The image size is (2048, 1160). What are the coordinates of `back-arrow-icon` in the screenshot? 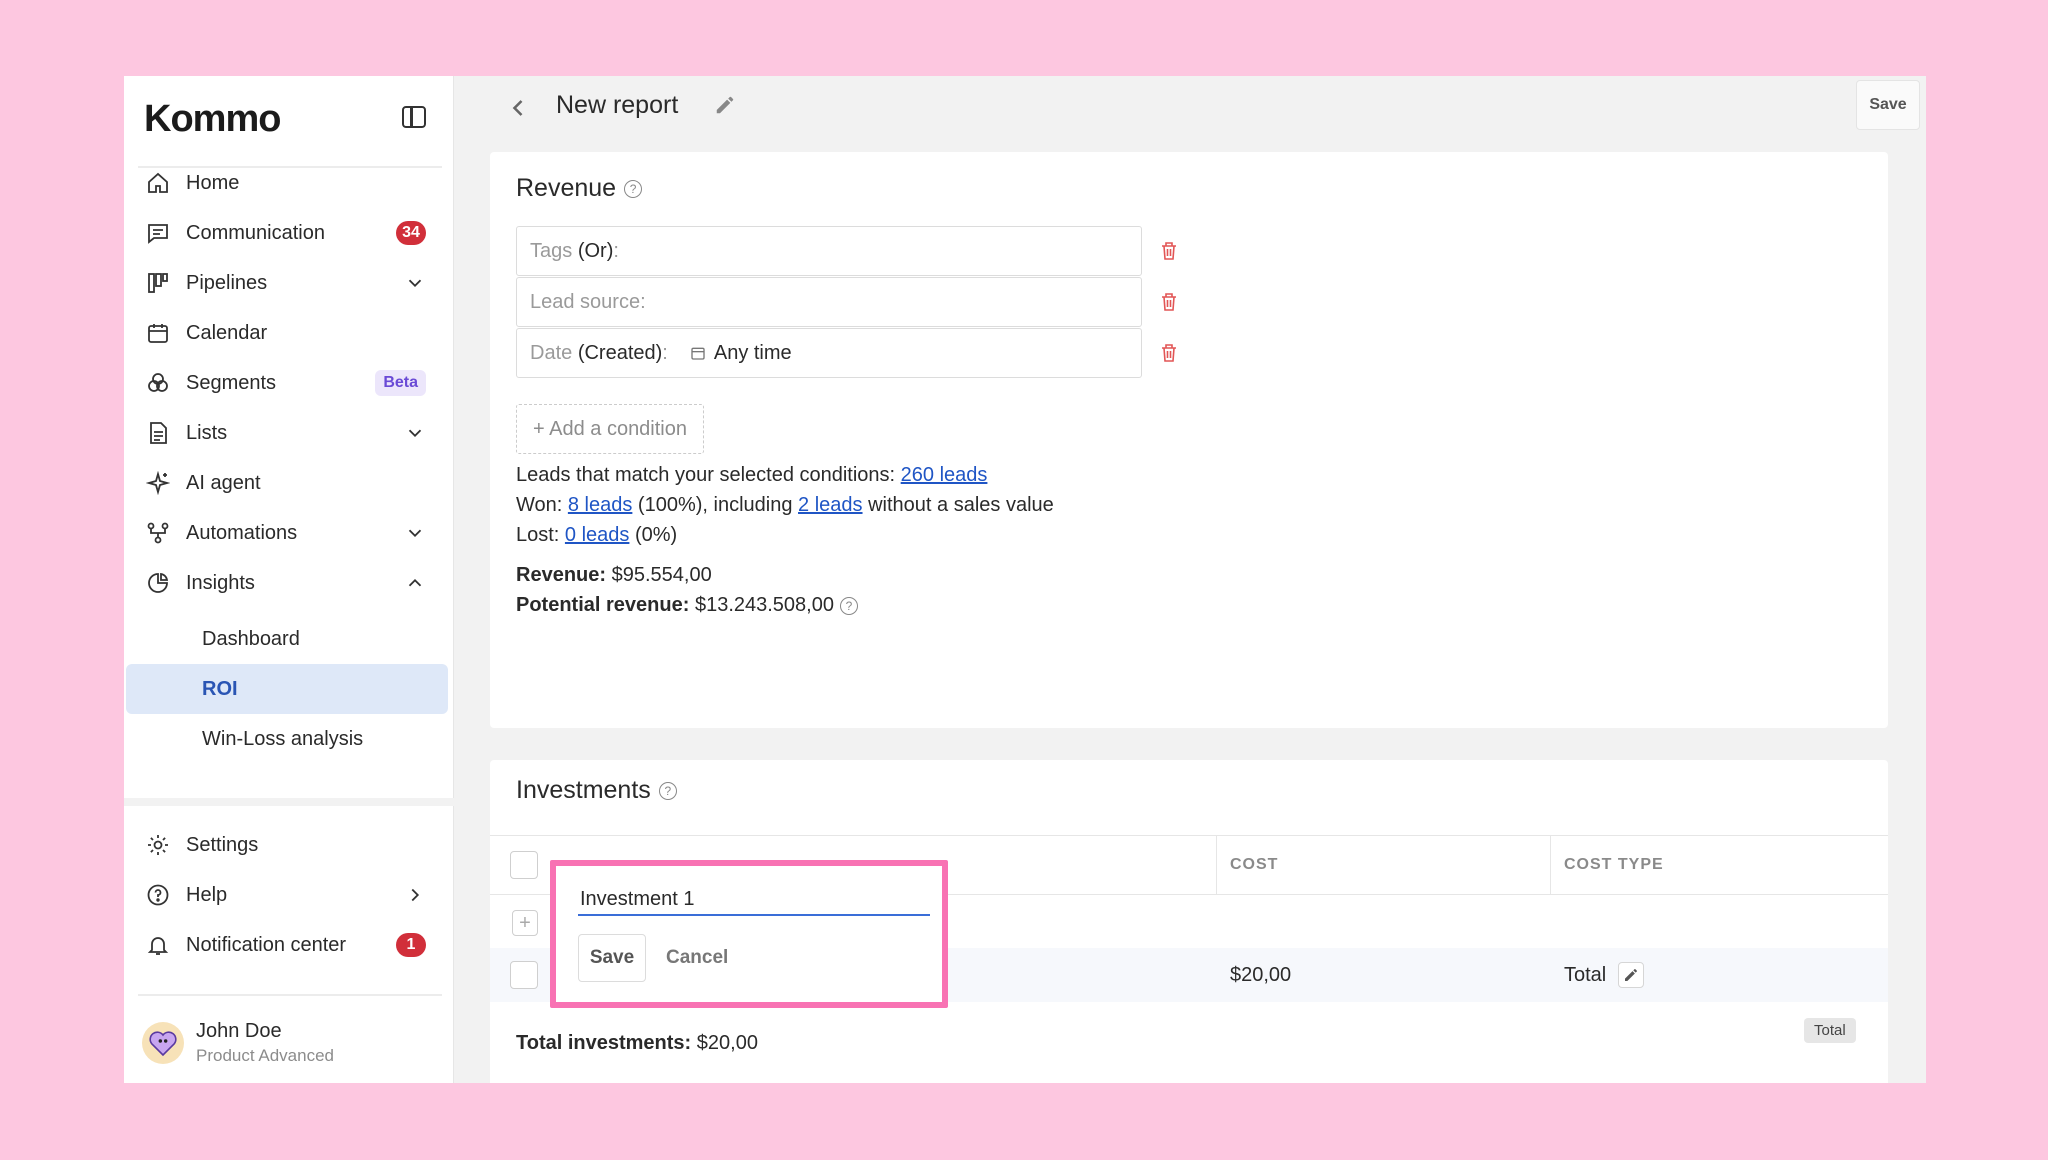 It's located at (518, 108).